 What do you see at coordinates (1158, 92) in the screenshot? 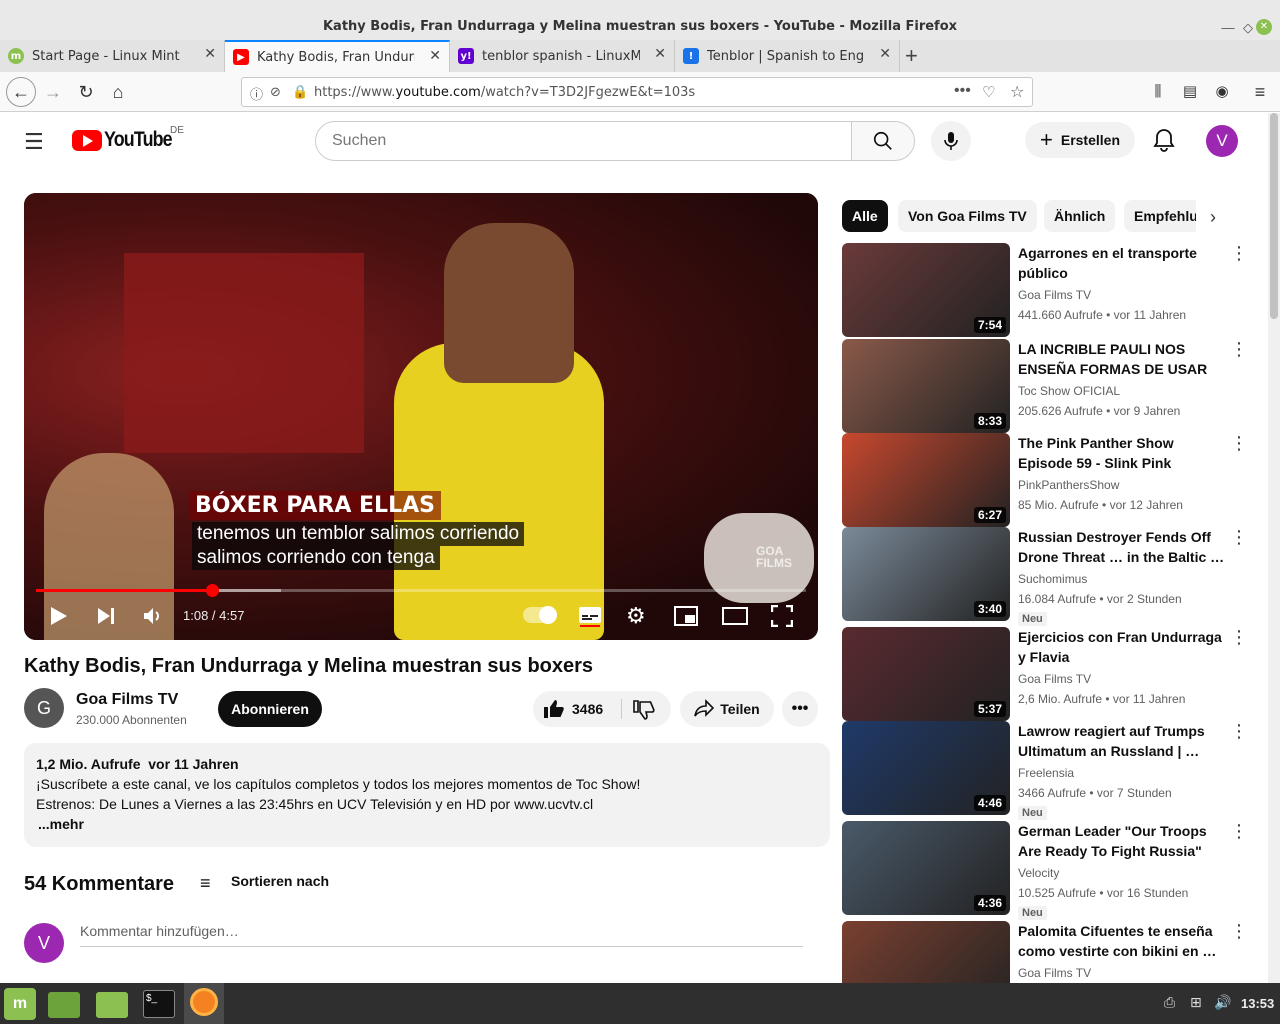
I see `library-icon: ⫼` at bounding box center [1158, 92].